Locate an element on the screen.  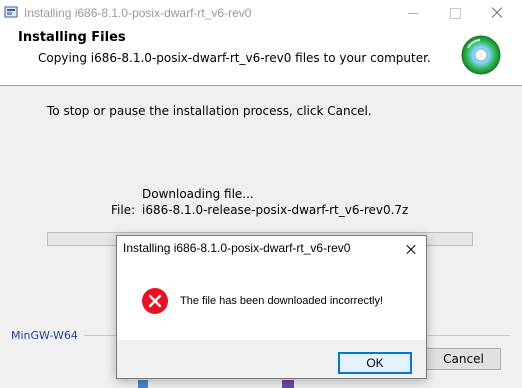
ok-button: OK is located at coordinates (375, 363).